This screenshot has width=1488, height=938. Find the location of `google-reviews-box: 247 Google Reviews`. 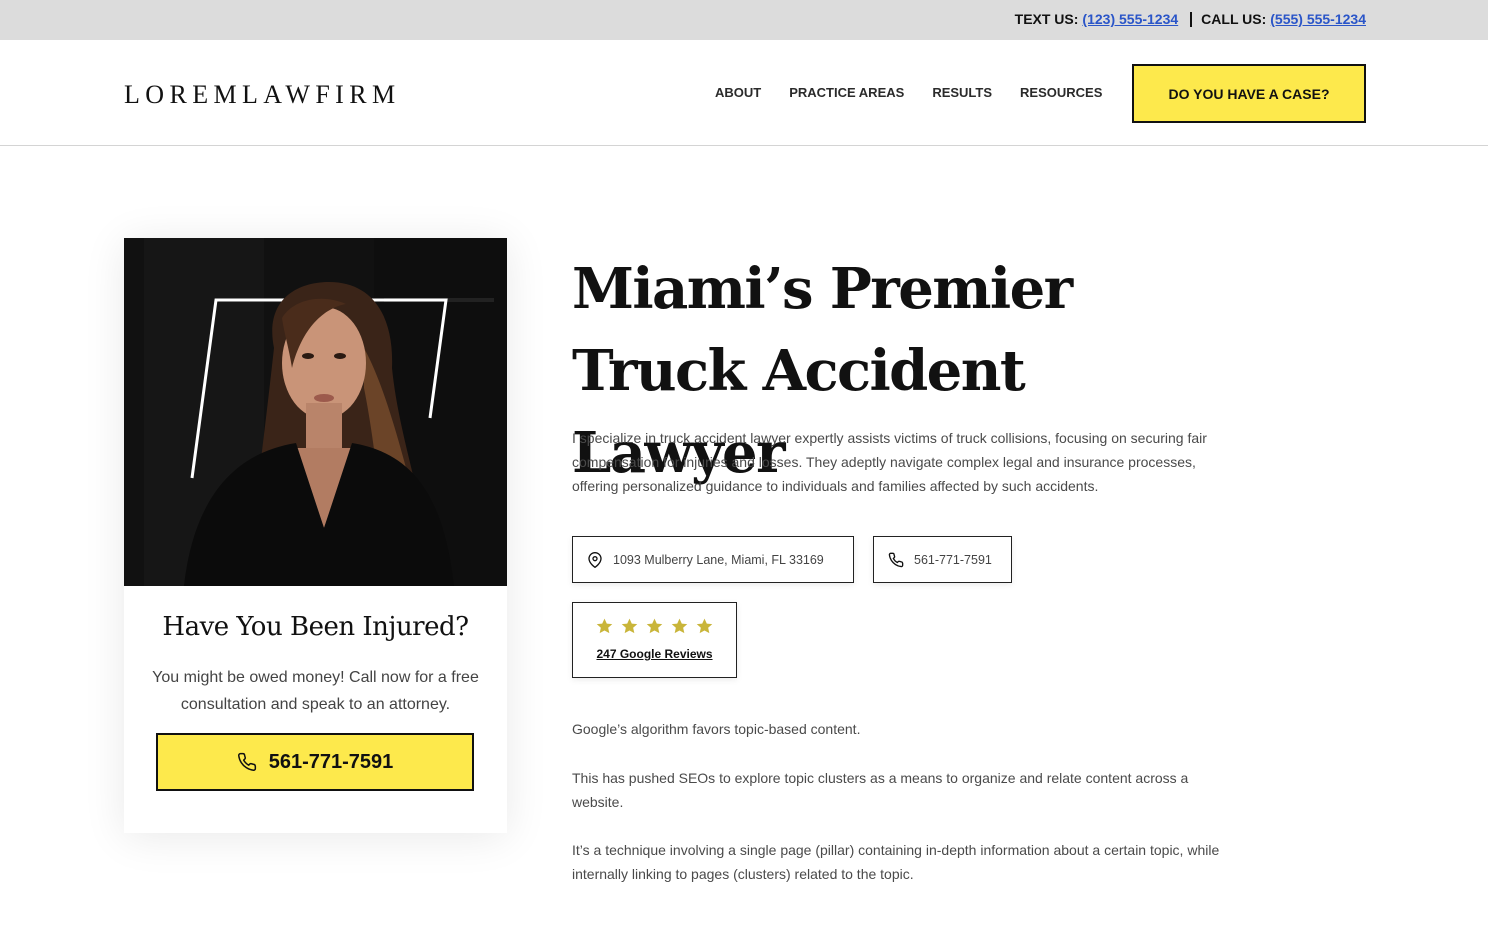

google-reviews-box: 247 Google Reviews is located at coordinates (654, 640).